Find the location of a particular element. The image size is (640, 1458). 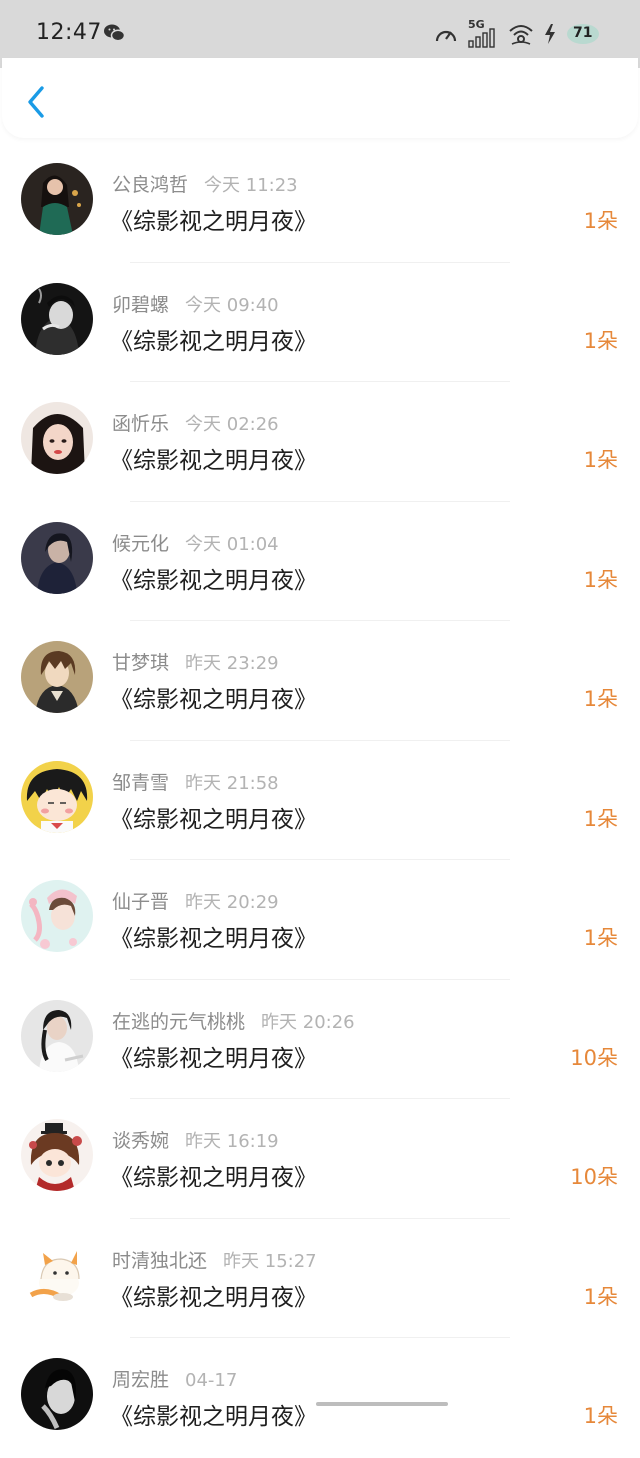

meta-line: 公良鸿哲 今天 11:23 is located at coordinates (205, 183).